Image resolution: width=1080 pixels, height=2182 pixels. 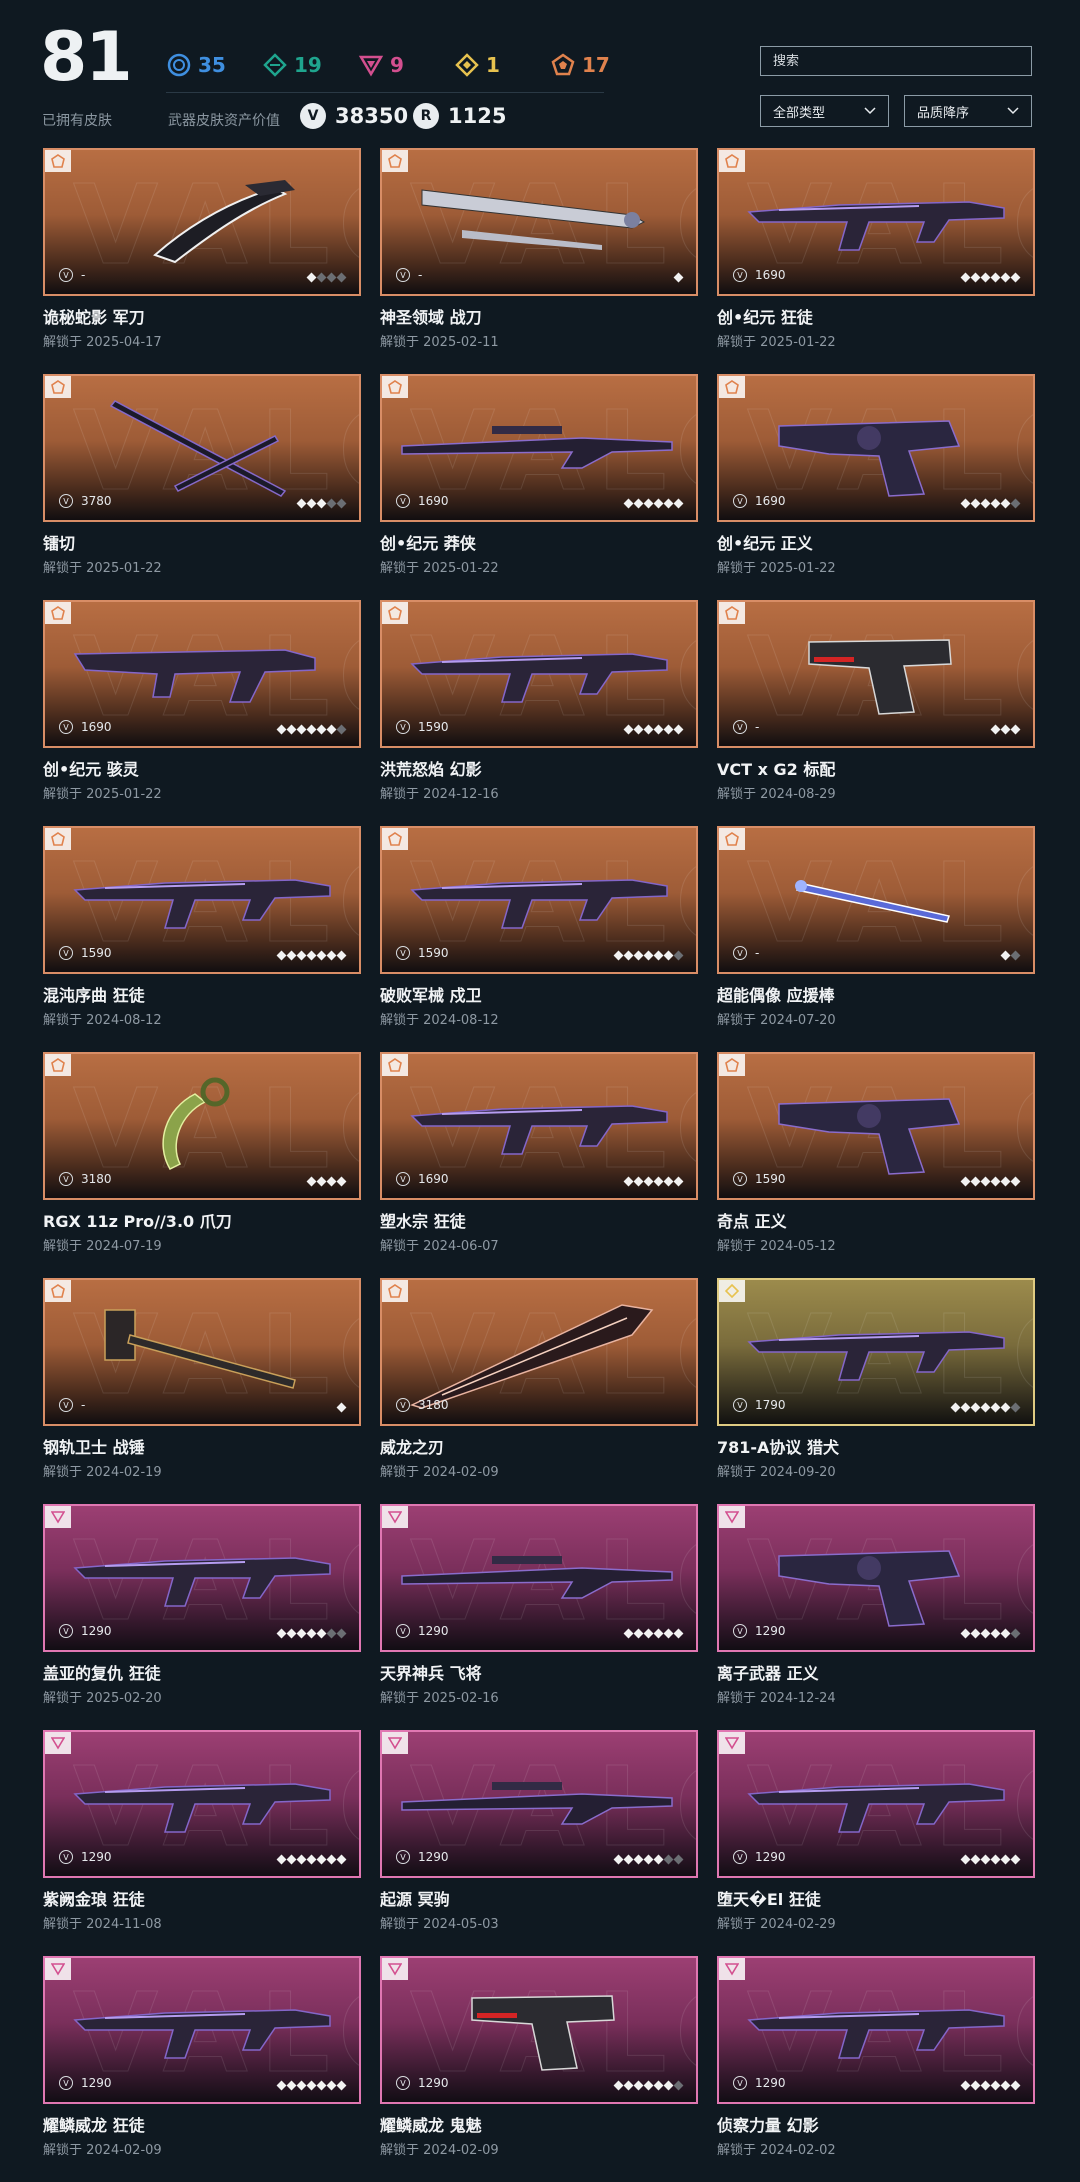 I want to click on skin-card: VALOV1590洪荒怒焰 幻影解锁于 2024-12-16, so click(x=539, y=713).